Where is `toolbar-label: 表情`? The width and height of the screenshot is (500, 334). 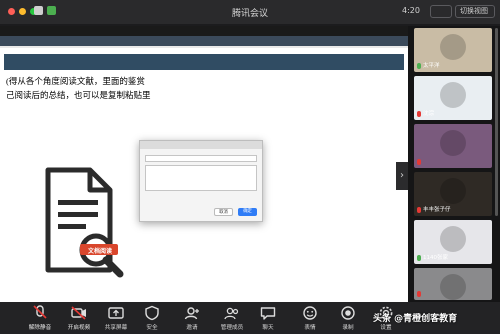 toolbar-label: 表情 is located at coordinates (310, 328).